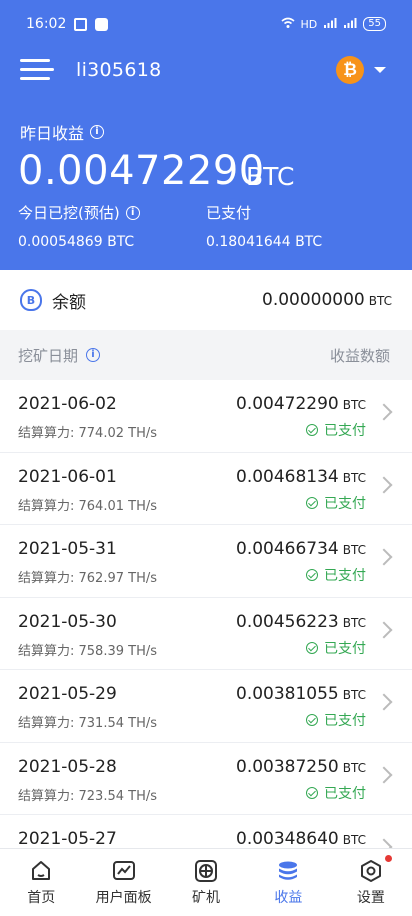 The width and height of the screenshot is (412, 916). I want to click on row-date: 2021-05-28, so click(67, 766).